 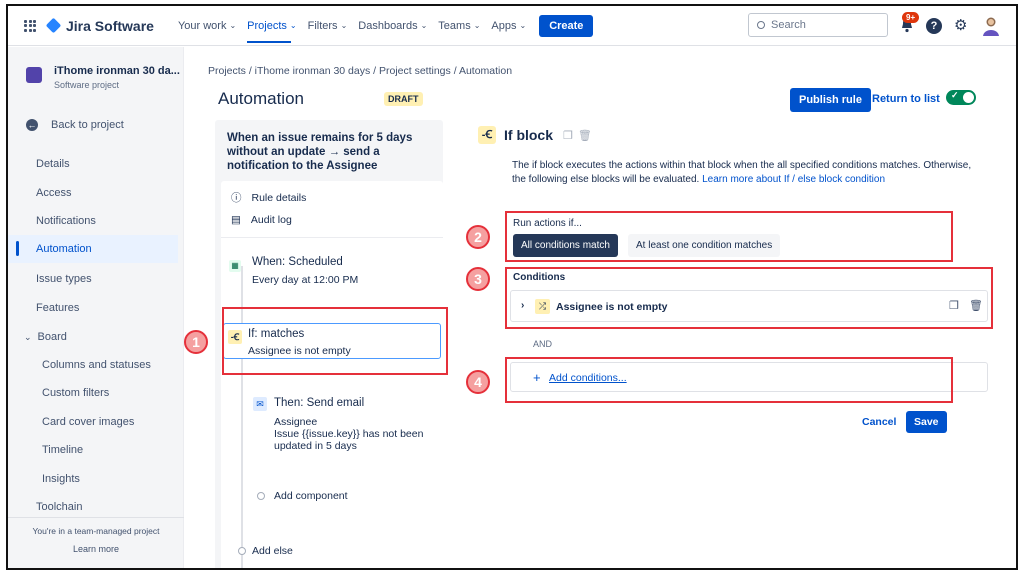 I want to click on page-title: Automation, so click(x=261, y=98).